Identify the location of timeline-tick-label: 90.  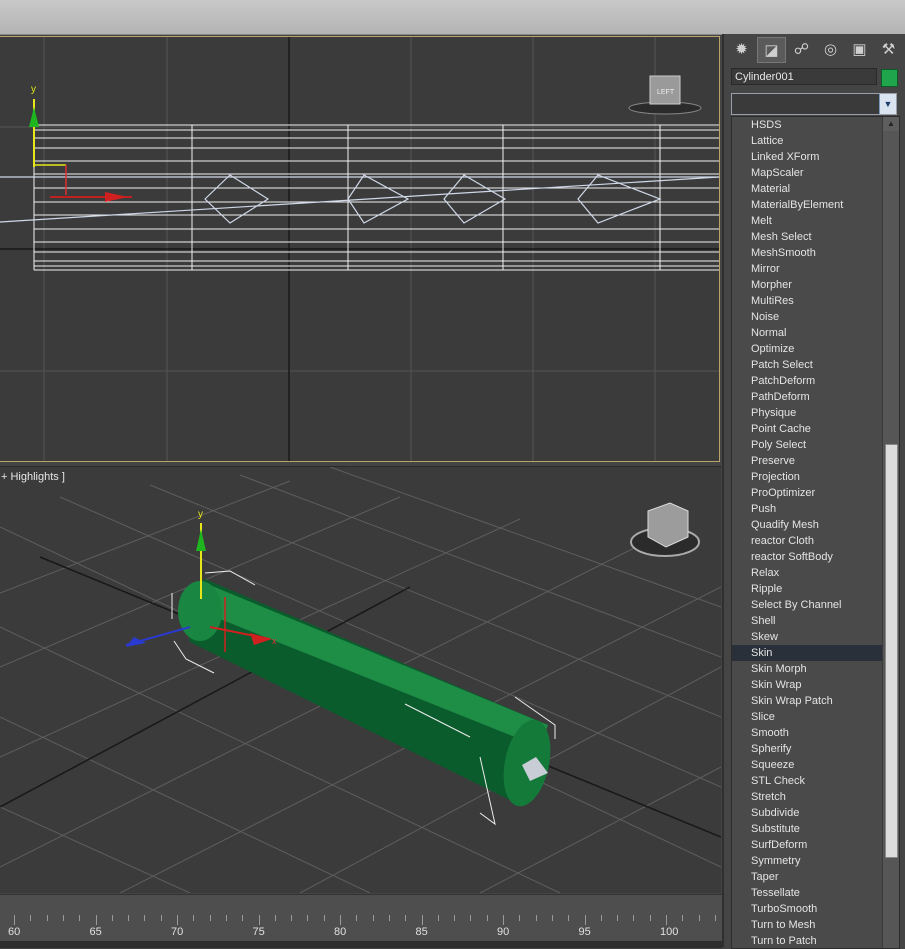
(503, 932).